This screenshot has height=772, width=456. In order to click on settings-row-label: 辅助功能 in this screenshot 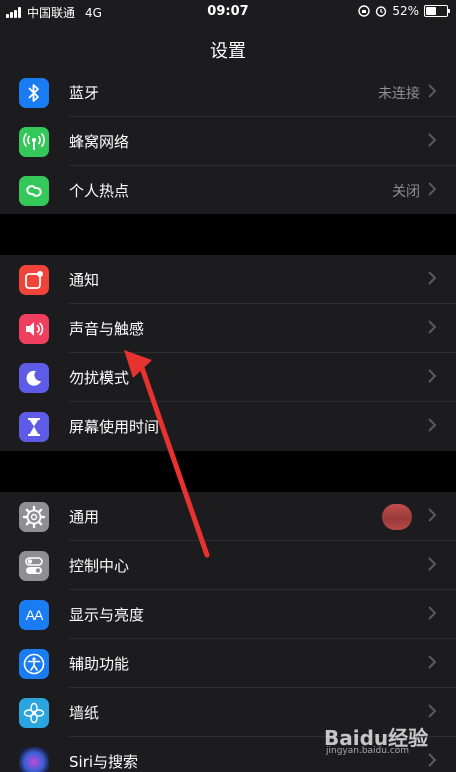, I will do `click(99, 664)`.